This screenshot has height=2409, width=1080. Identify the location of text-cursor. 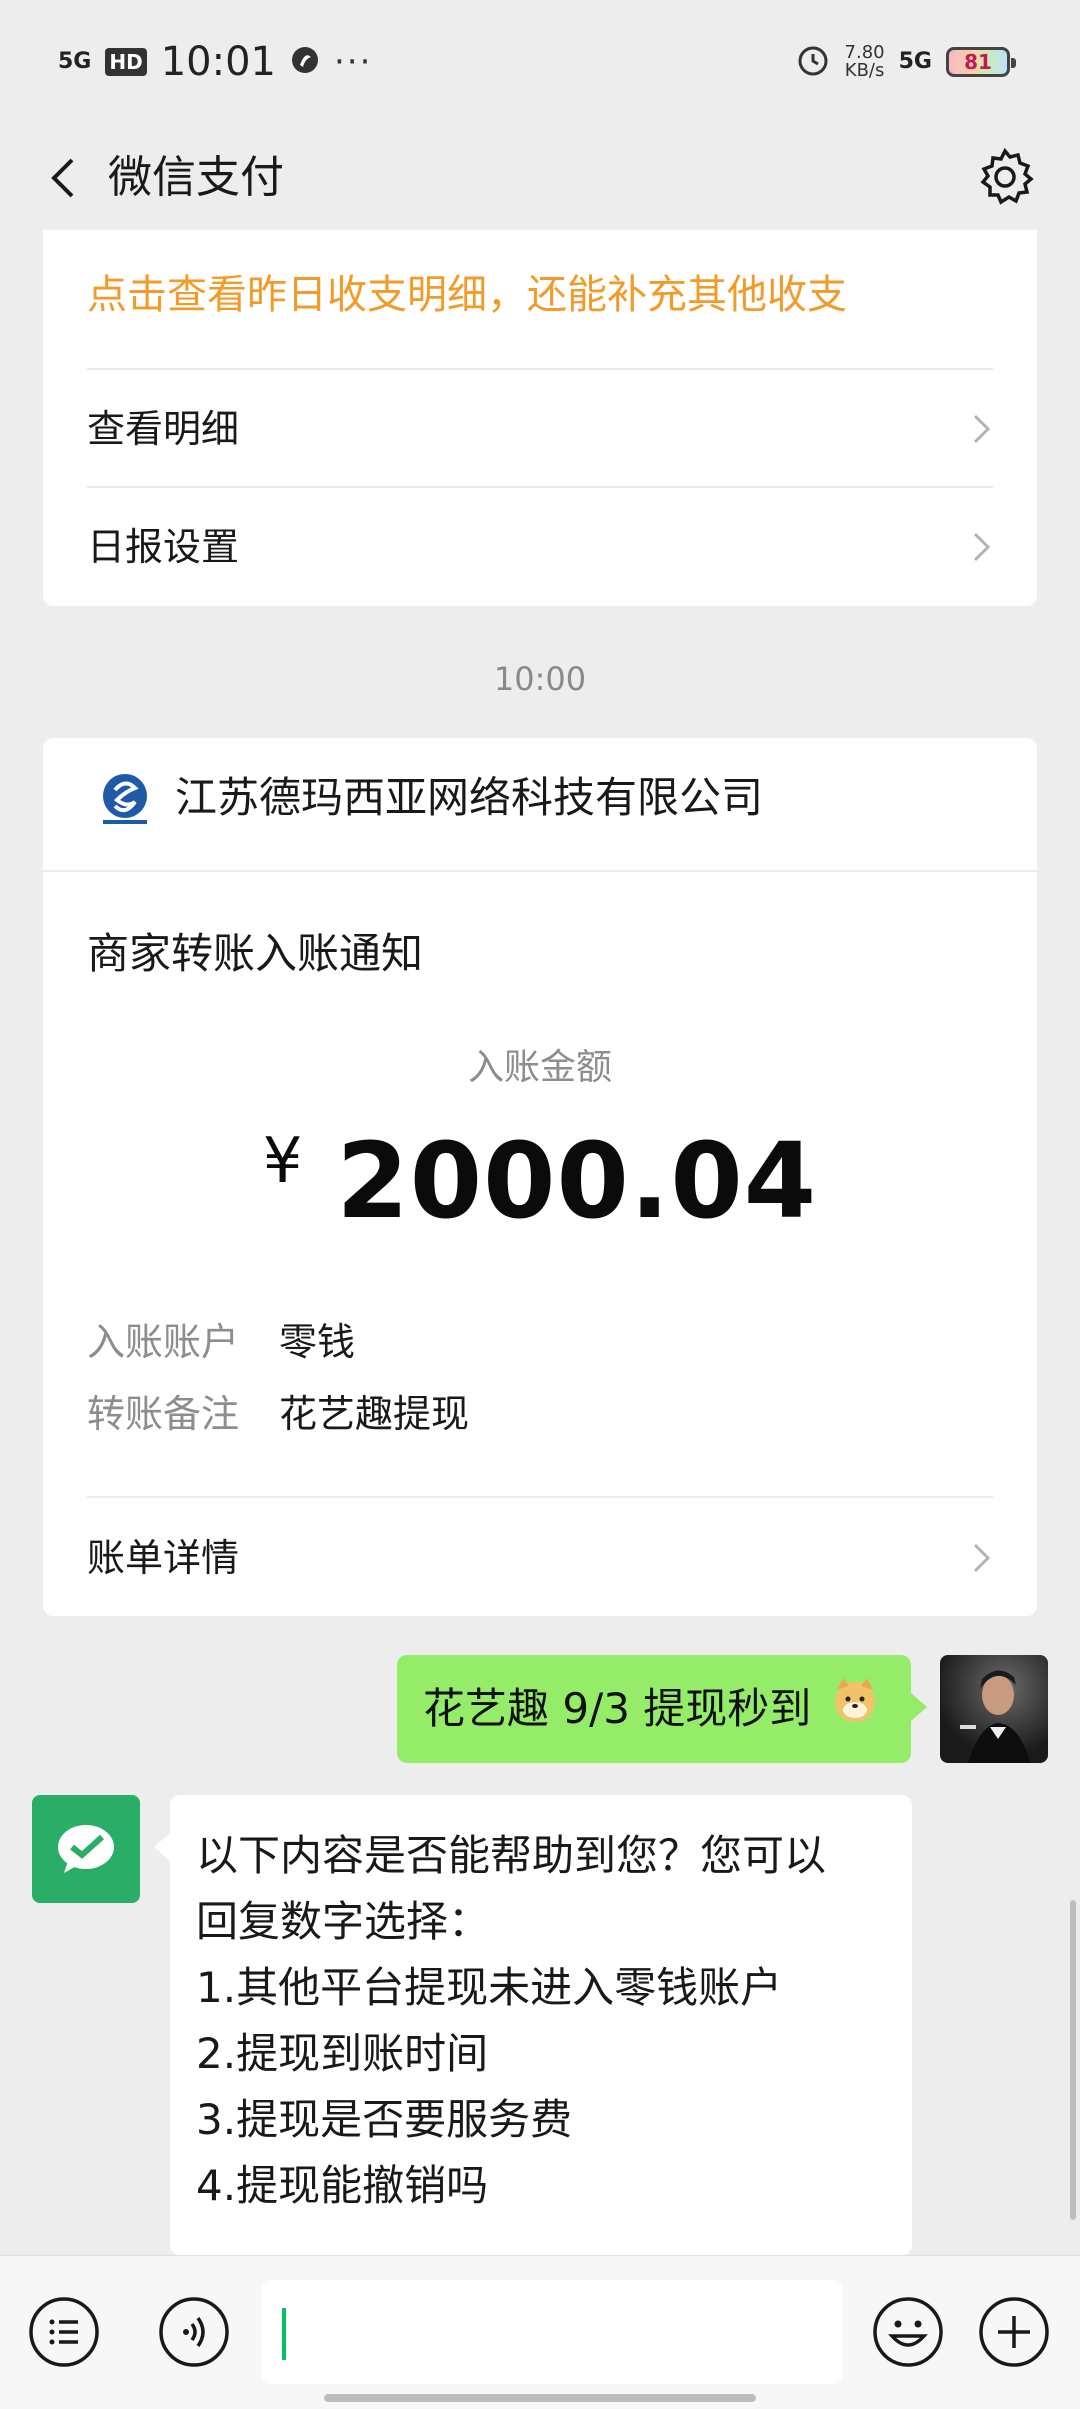
(284, 2334).